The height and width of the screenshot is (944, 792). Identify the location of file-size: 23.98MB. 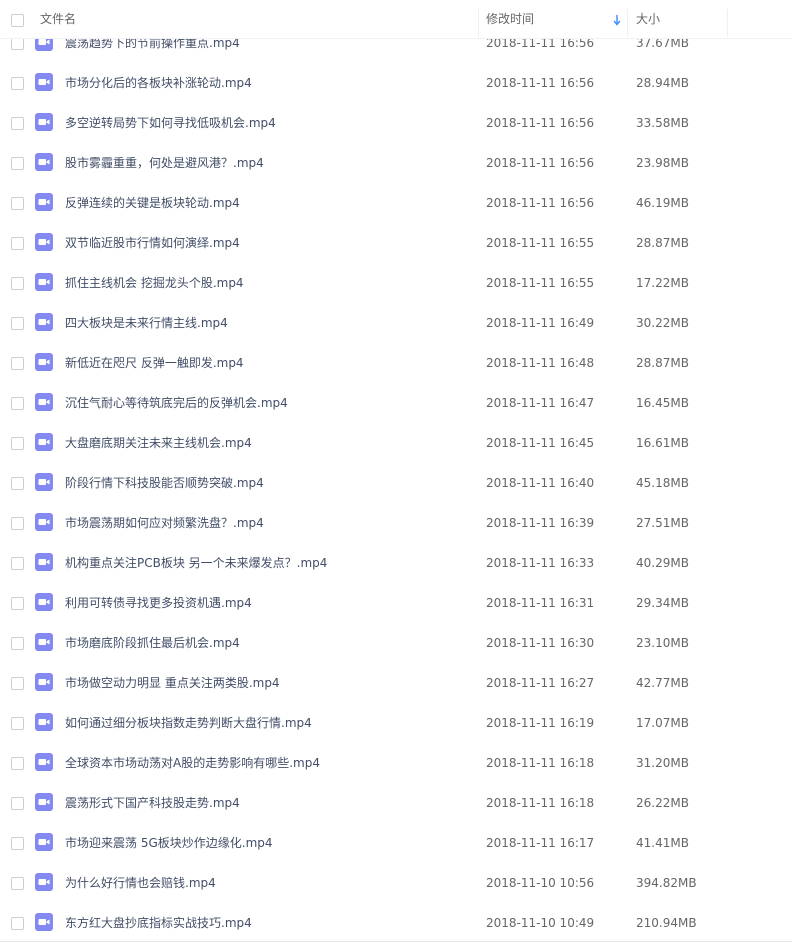
(662, 163).